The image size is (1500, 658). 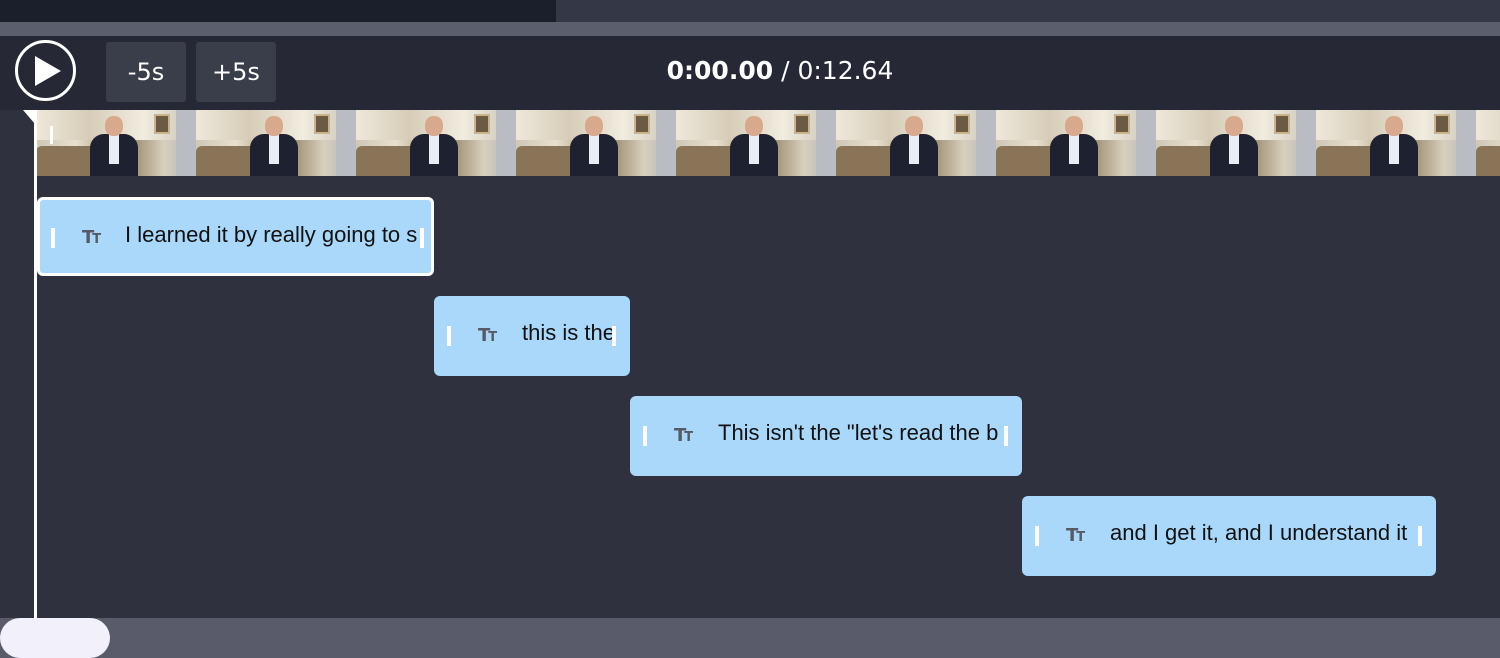 I want to click on playback-controls: -5s +5s 0:00.00 / 0:12.64, so click(x=750, y=73).